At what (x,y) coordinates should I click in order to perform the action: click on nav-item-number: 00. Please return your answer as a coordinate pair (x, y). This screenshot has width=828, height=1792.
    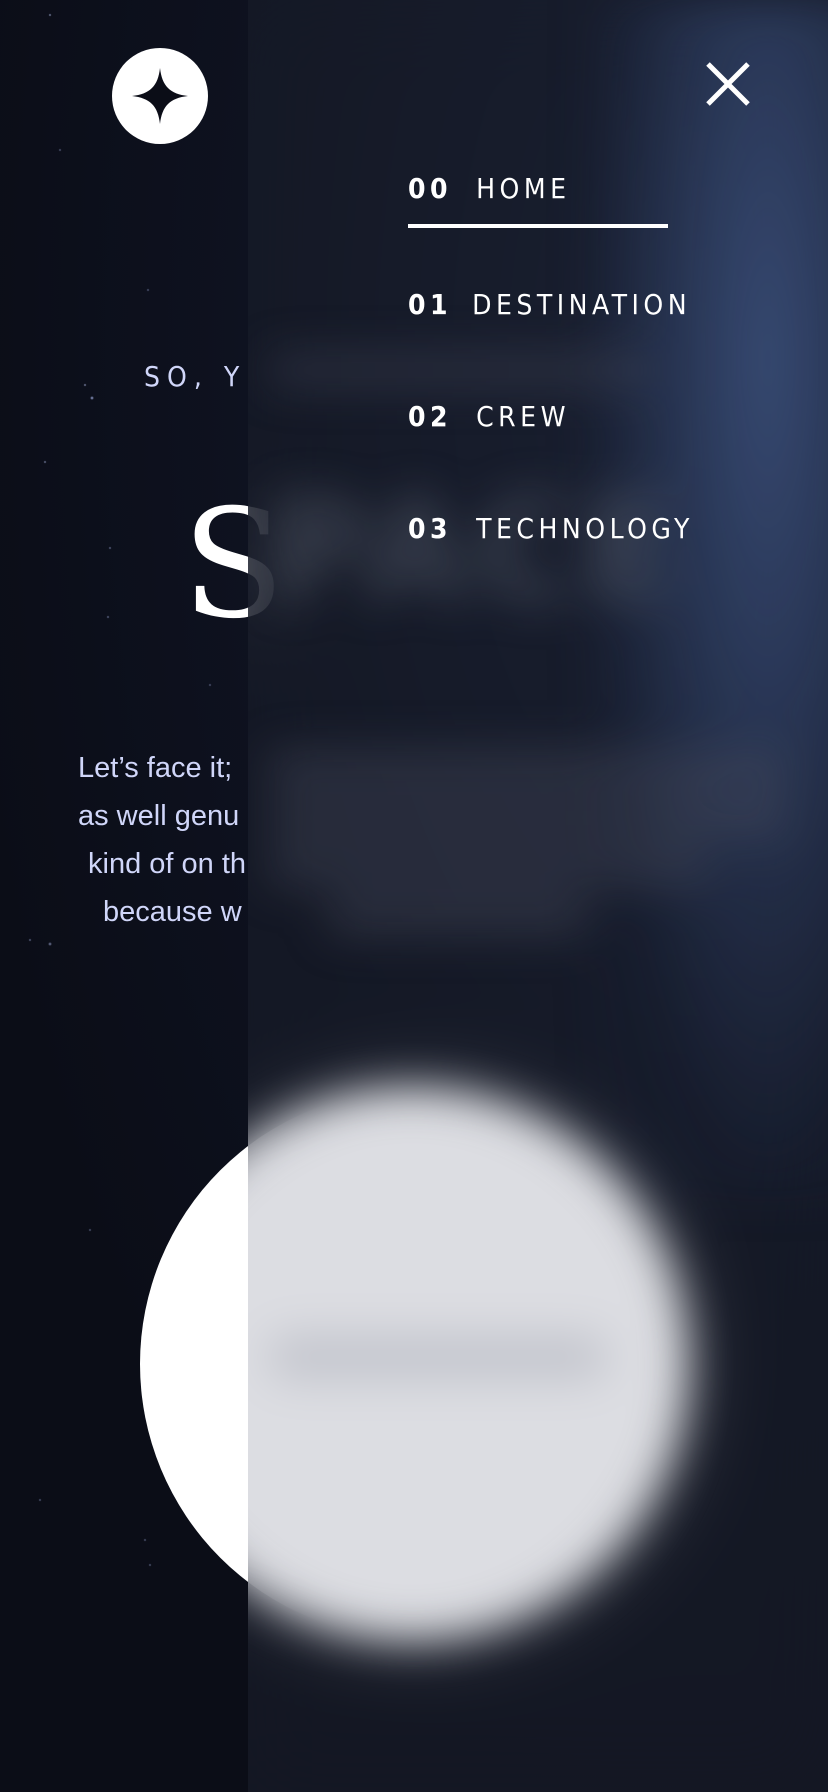
    Looking at the image, I should click on (430, 188).